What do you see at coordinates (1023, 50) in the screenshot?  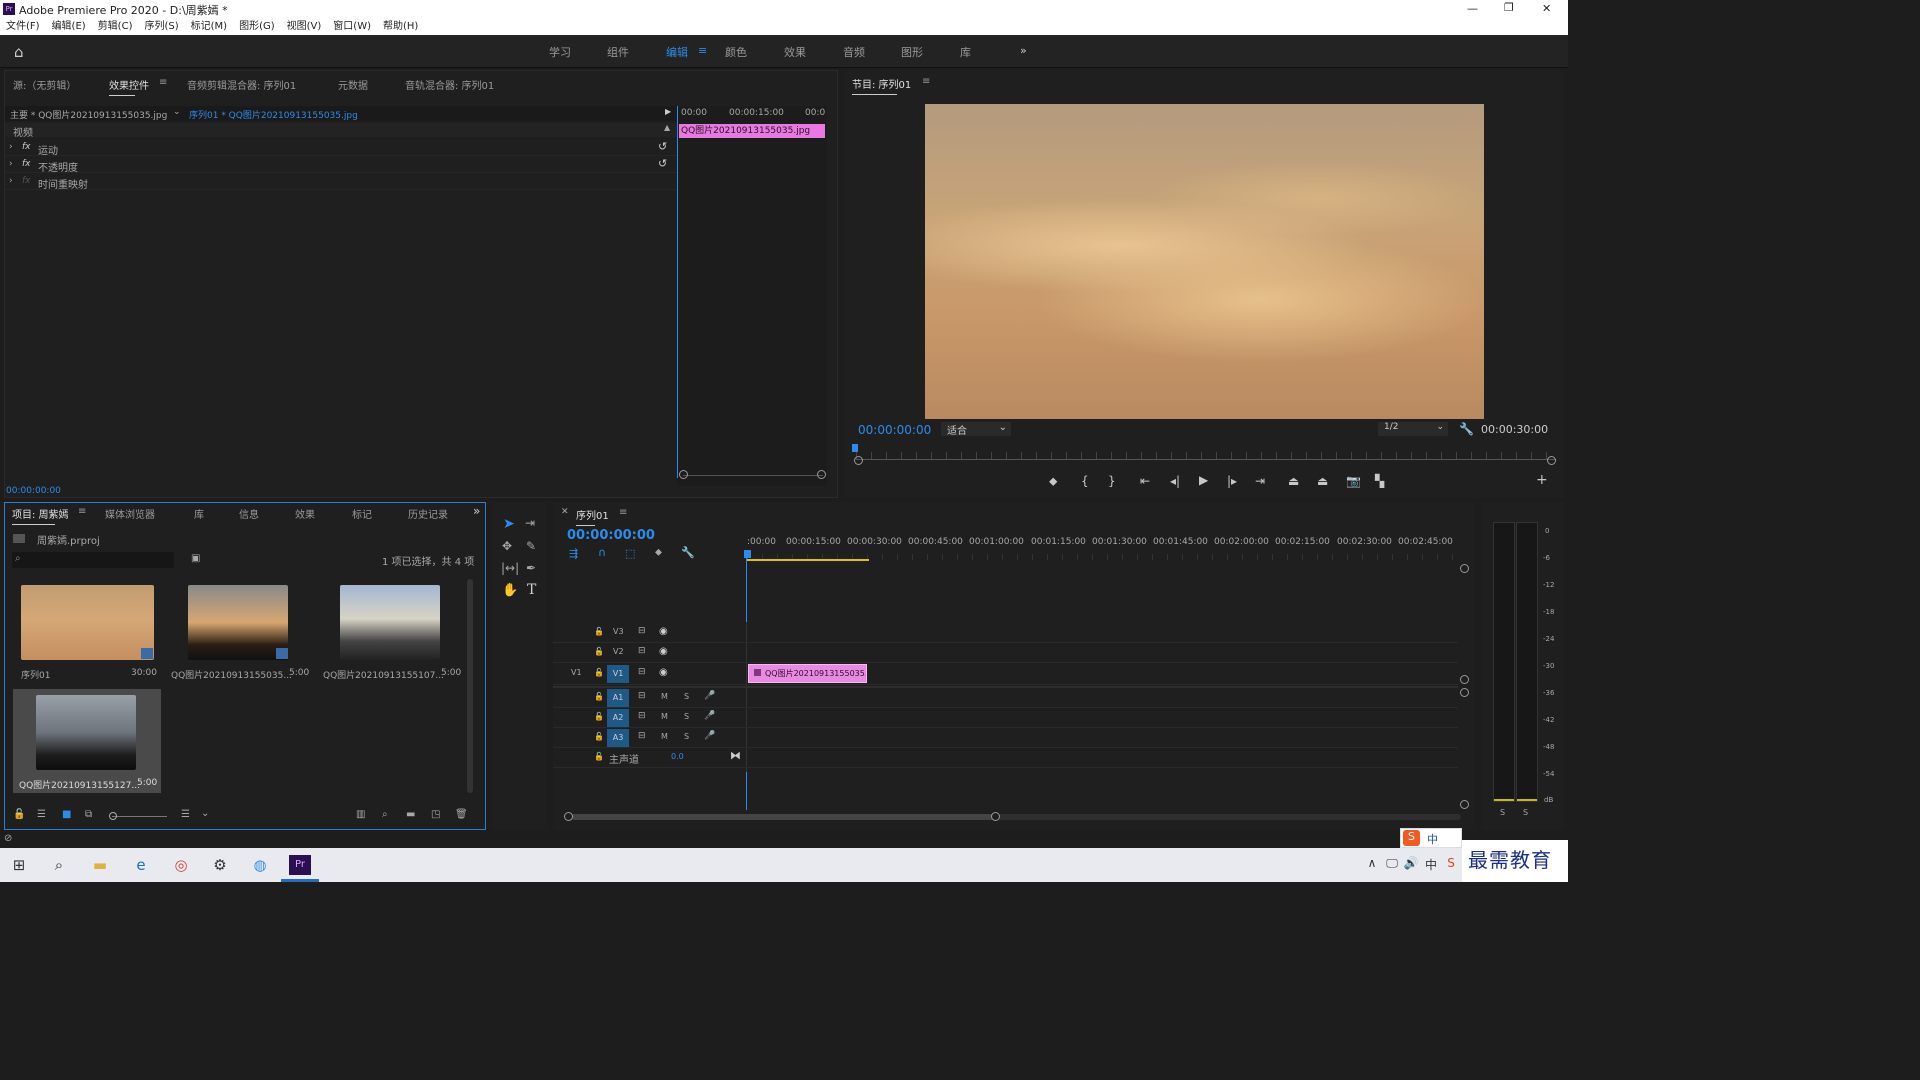 I see `more-workspaces-icon: »` at bounding box center [1023, 50].